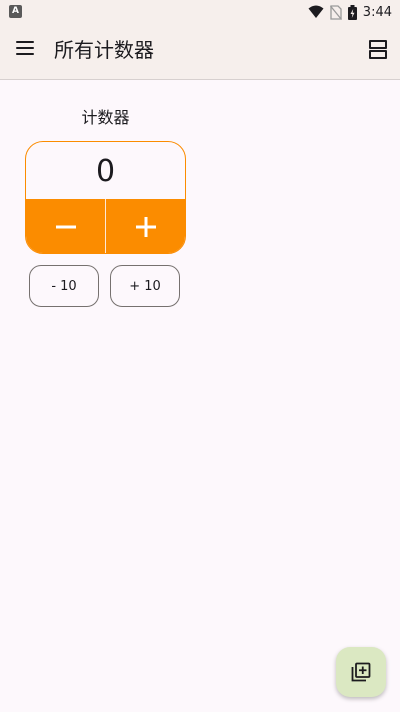 The width and height of the screenshot is (400, 712). Describe the element at coordinates (377, 12) in the screenshot. I see `status-time: 3:44` at that location.